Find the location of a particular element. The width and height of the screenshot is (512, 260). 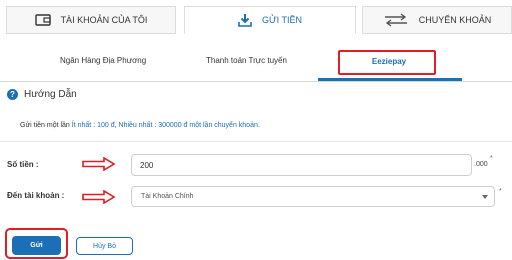

cancel-button: Hủy Bỏ is located at coordinates (104, 246).